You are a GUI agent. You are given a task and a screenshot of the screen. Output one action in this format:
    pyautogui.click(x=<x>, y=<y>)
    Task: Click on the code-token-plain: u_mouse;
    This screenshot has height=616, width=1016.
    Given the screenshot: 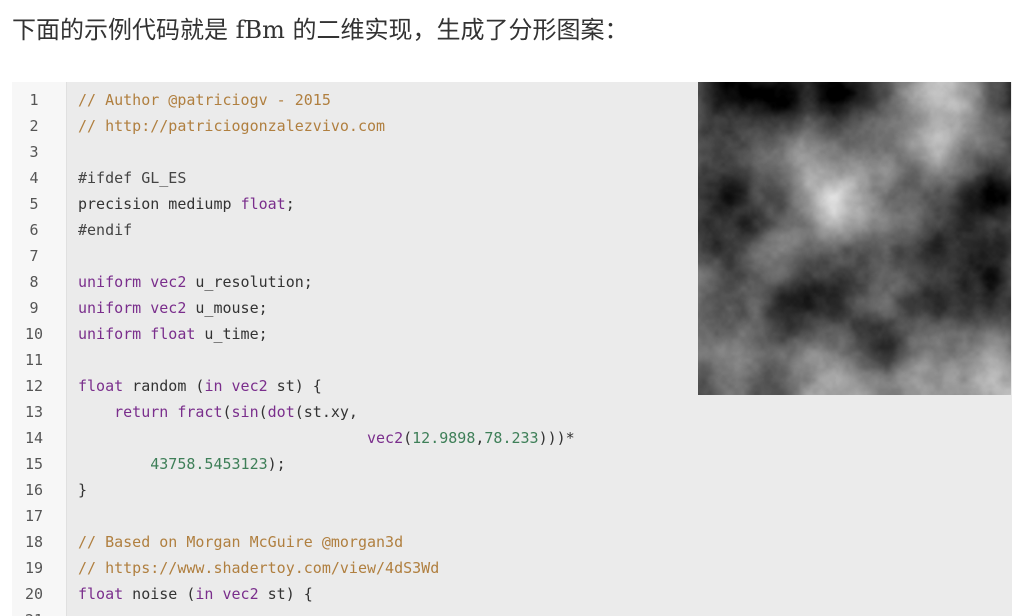 What is the action you would take?
    pyautogui.click(x=227, y=308)
    